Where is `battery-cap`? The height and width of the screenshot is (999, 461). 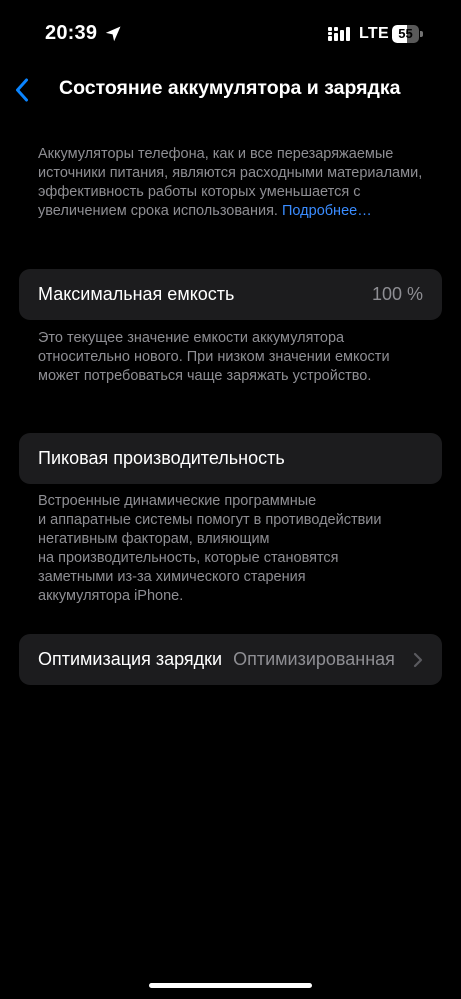
battery-cap is located at coordinates (421, 34).